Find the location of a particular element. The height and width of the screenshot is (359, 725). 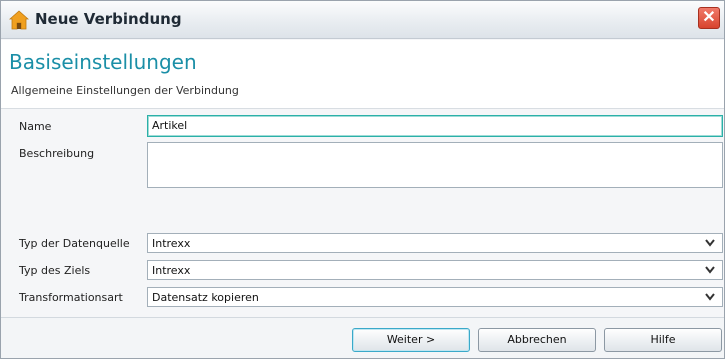

button-bar: Weiter > Abbrechen Hilfe is located at coordinates (362, 337).